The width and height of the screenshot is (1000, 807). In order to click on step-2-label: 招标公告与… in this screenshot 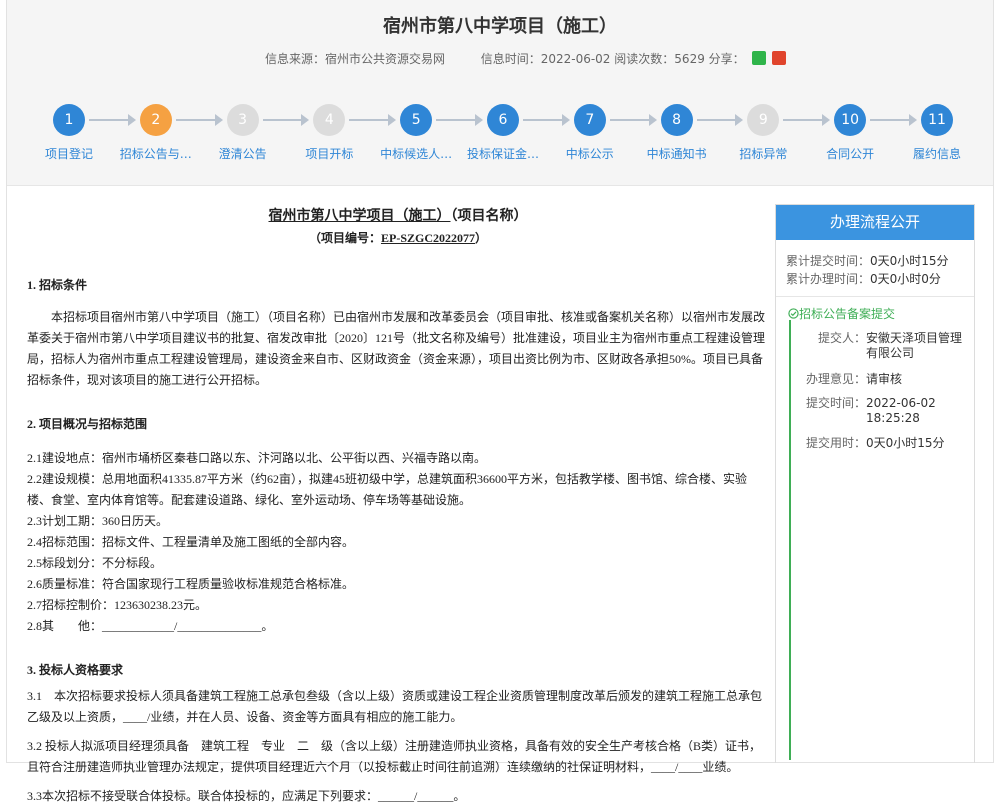, I will do `click(156, 153)`.